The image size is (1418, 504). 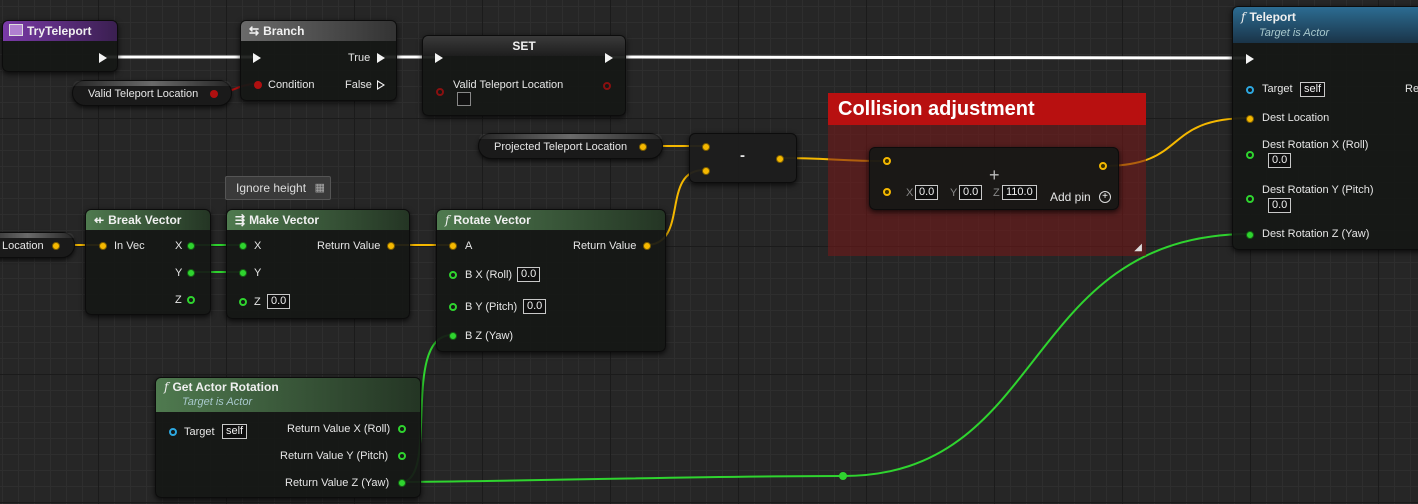 What do you see at coordinates (278, 188) in the screenshot?
I see `node-comment-bubble: Ignore height ▦` at bounding box center [278, 188].